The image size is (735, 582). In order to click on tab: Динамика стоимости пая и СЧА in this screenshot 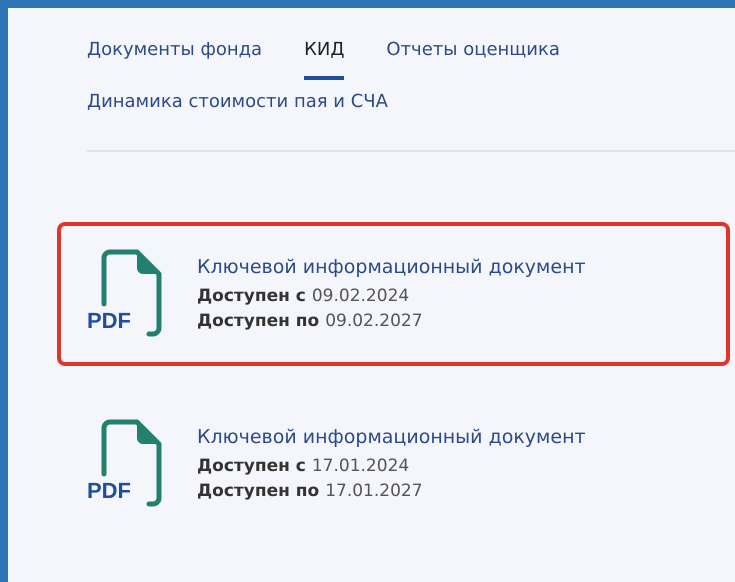, I will do `click(237, 109)`.